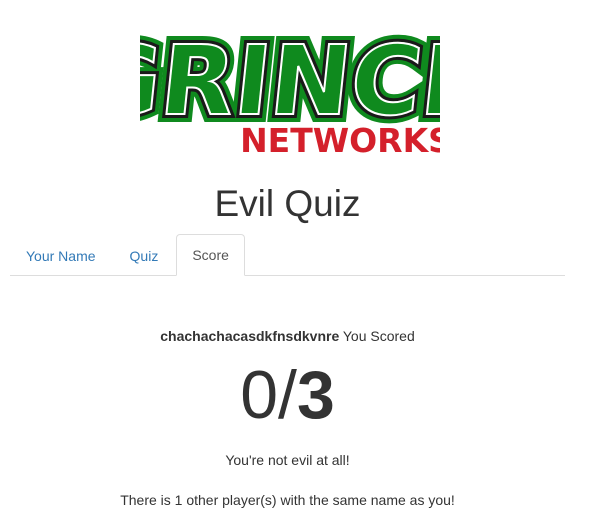 Image resolution: width=589 pixels, height=527 pixels. I want to click on page-title: Evil Quiz, so click(287, 203).